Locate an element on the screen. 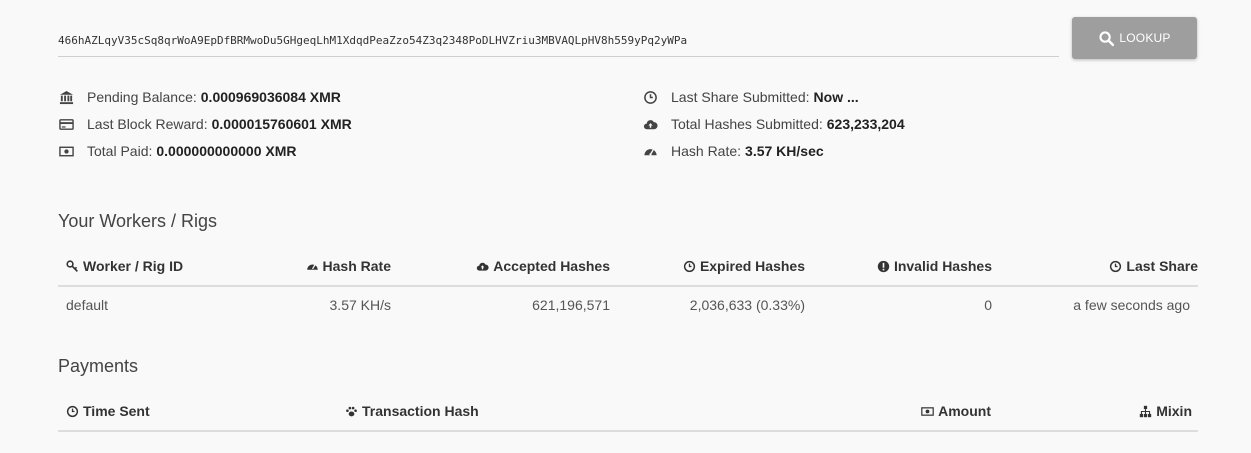 Image resolution: width=1251 pixels, height=453 pixels. col-accepted-hashes: Accepted Hashes is located at coordinates (543, 266).